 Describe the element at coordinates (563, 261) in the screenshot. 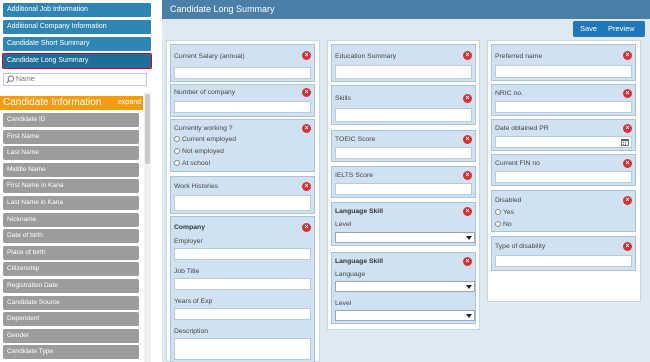

I see `type-of-disability-input` at that location.